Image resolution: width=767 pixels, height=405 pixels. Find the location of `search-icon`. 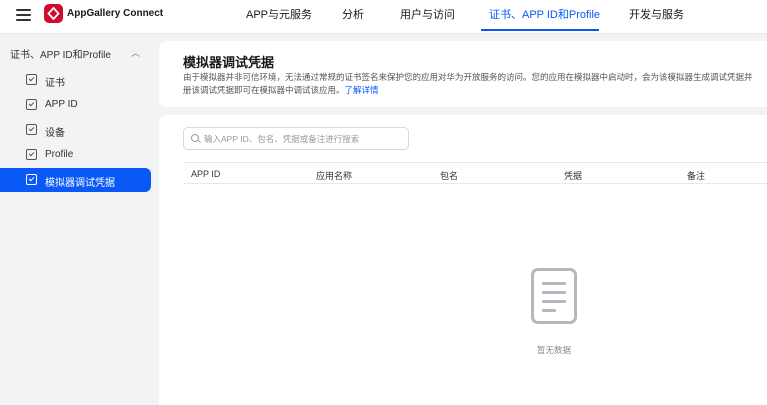

search-icon is located at coordinates (195, 138).